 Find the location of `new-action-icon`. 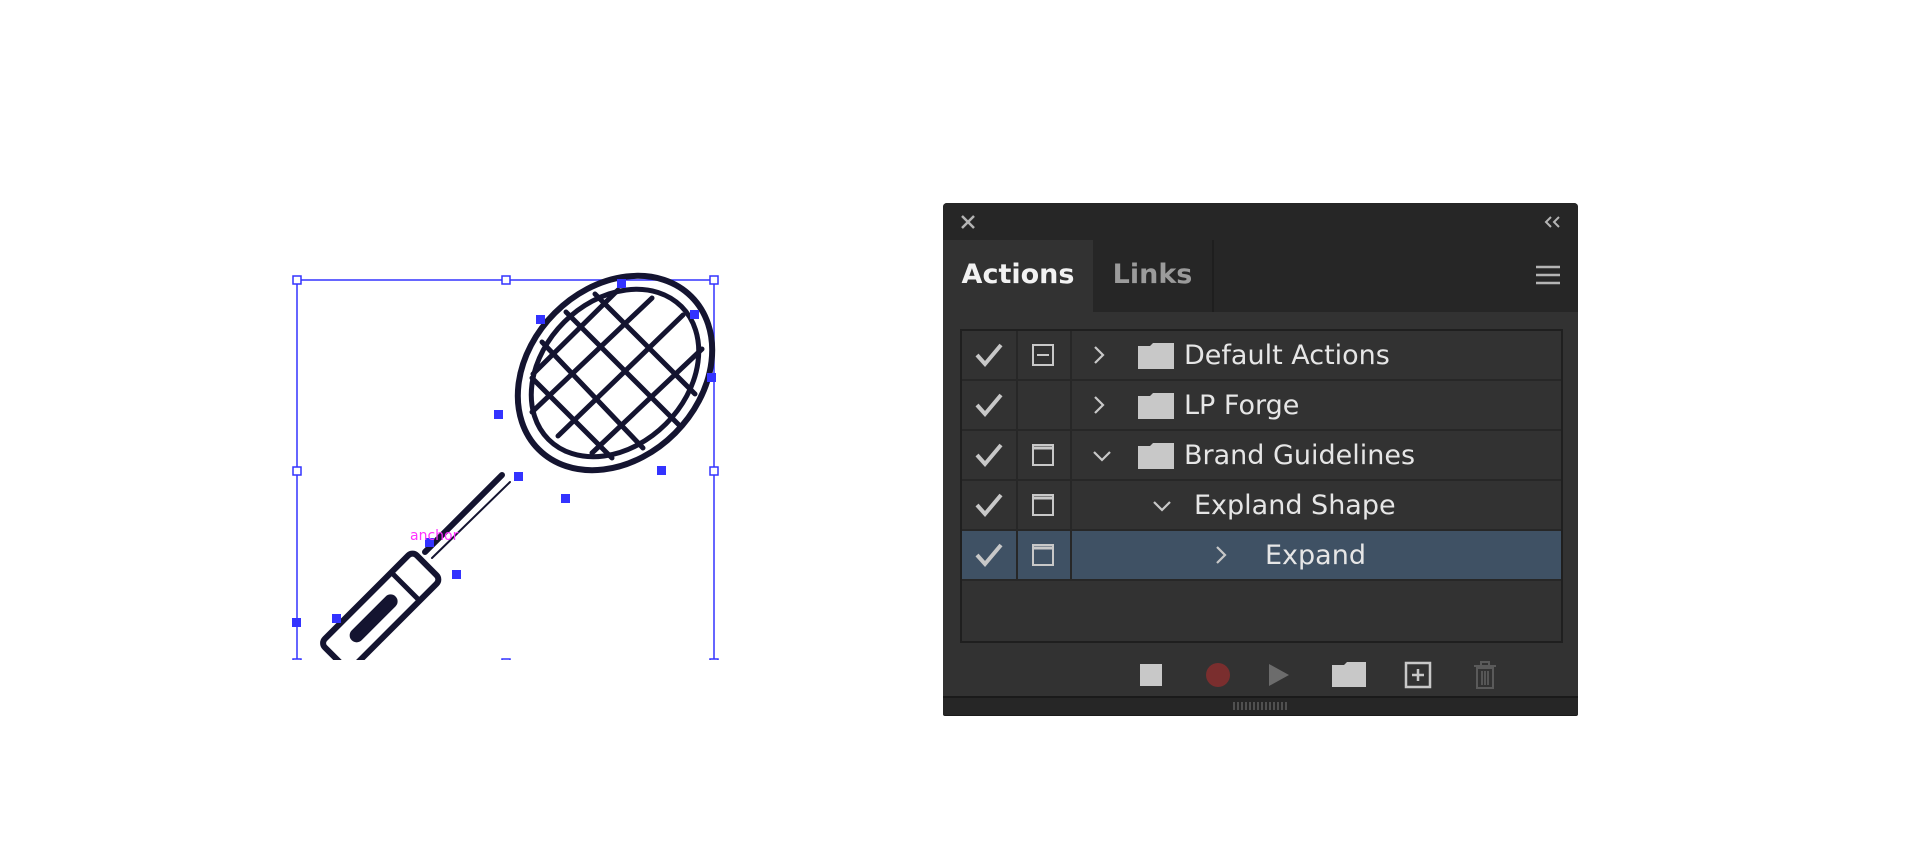

new-action-icon is located at coordinates (1418, 675).